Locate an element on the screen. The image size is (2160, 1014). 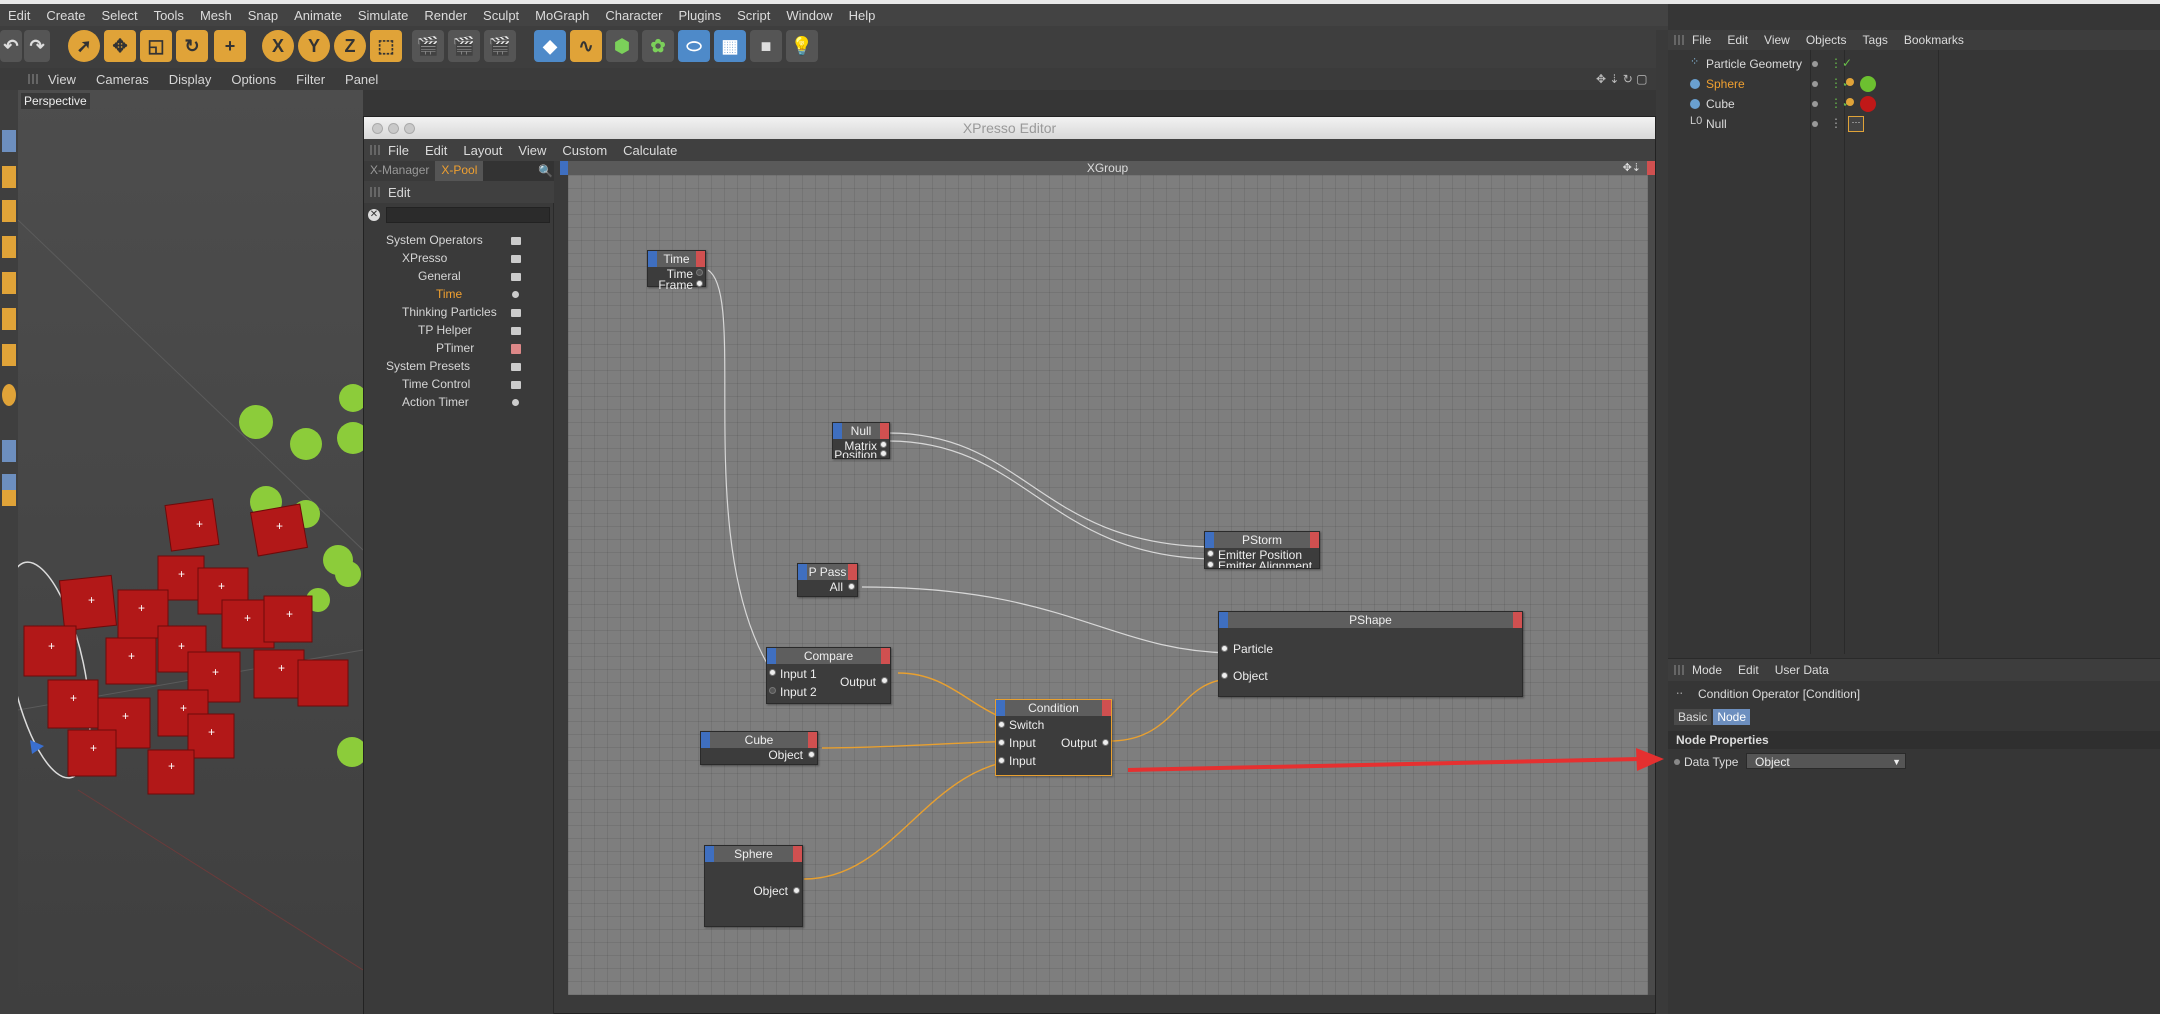
viewport-menu-cameras: Cameras is located at coordinates (122, 79).